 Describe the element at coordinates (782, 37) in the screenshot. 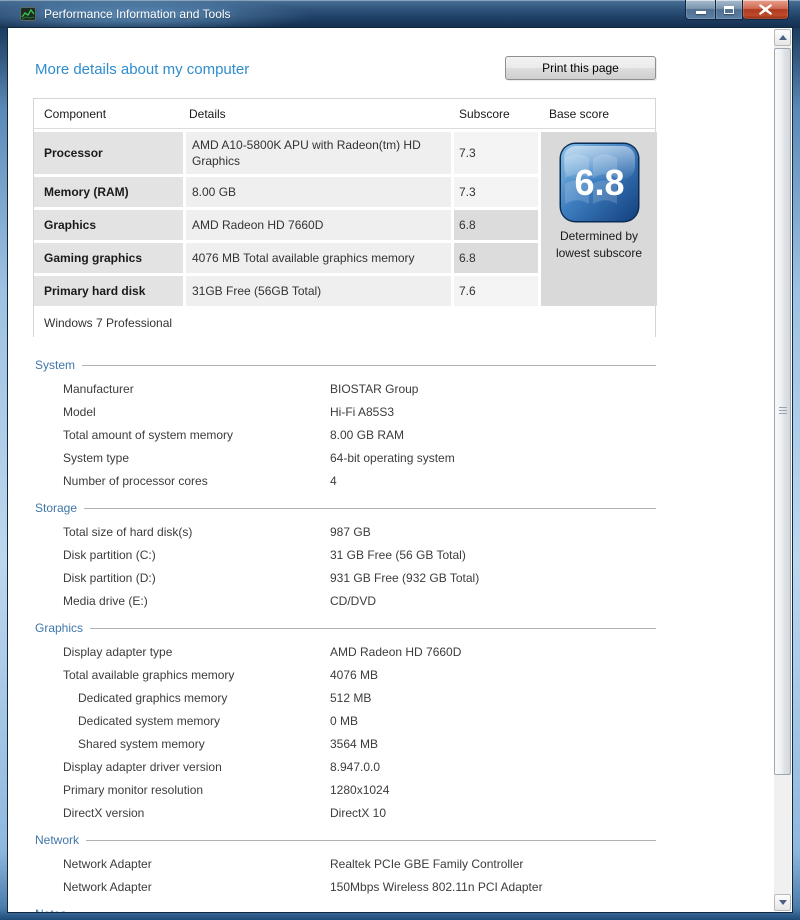

I see `scrollbar-up-button` at that location.